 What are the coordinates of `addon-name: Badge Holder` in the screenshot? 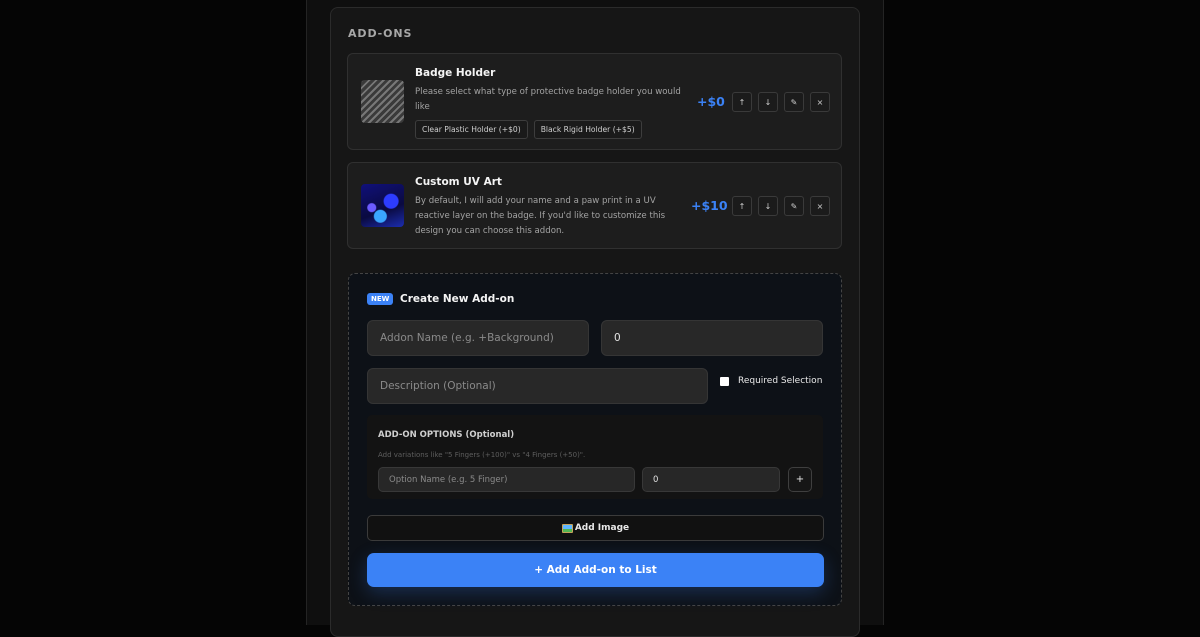 It's located at (455, 73).